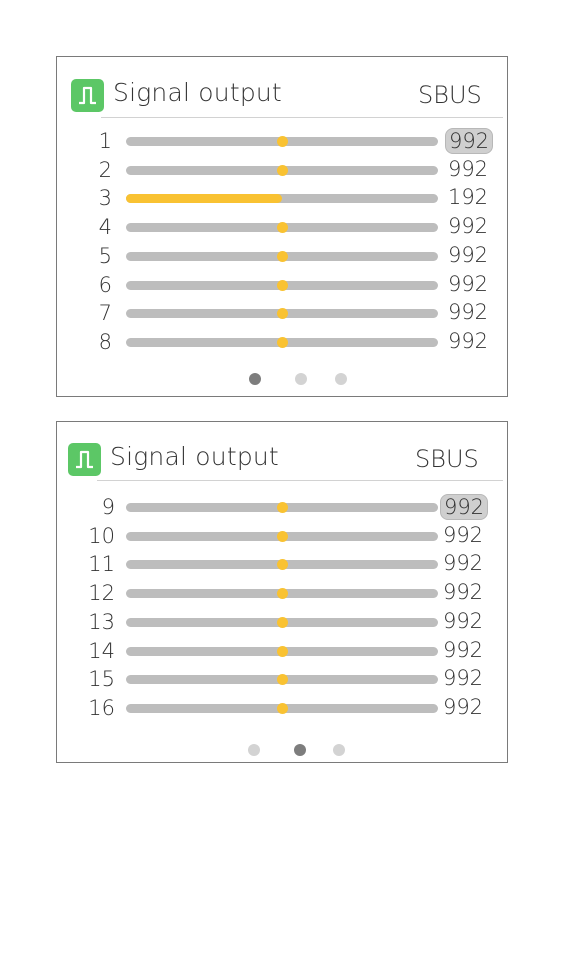 This screenshot has height=964, width=567. What do you see at coordinates (105, 284) in the screenshot?
I see `channel-label: 6` at bounding box center [105, 284].